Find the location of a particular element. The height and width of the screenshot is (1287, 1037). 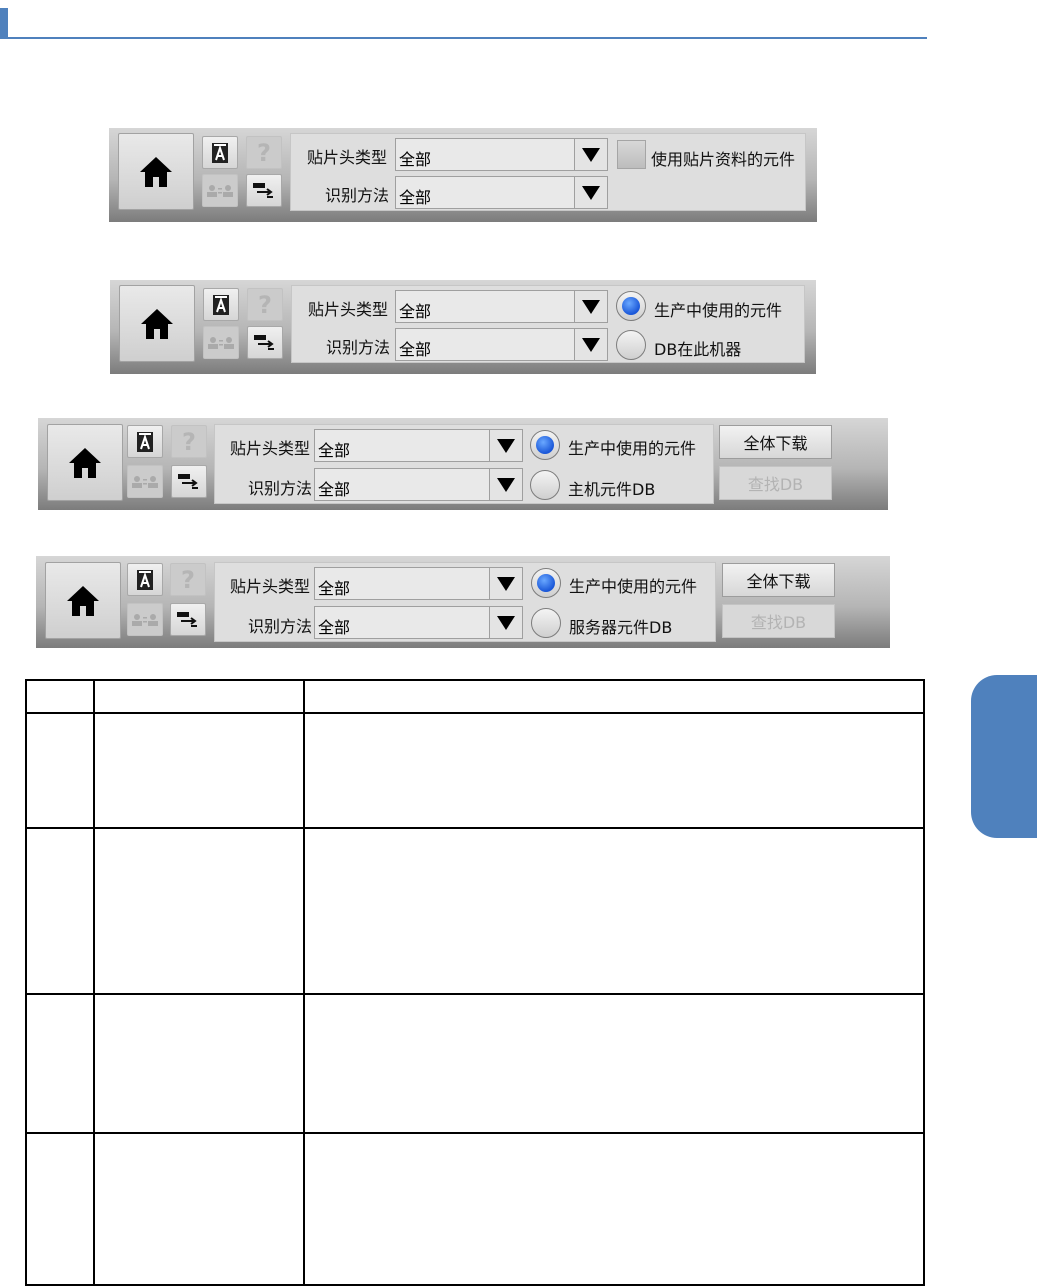

radio-db-on-machine-label: DB在此机器 is located at coordinates (698, 349).